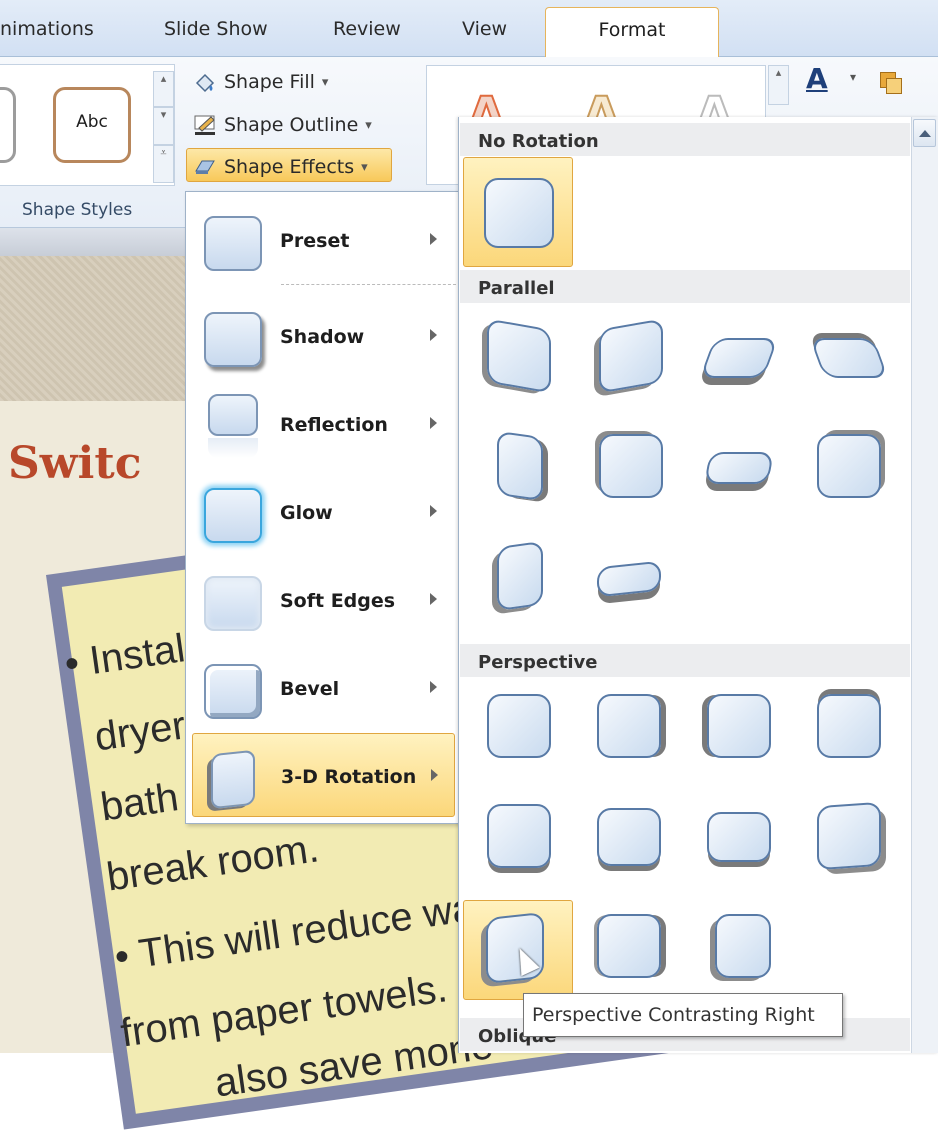  What do you see at coordinates (163, 164) in the screenshot?
I see `gallery-more: ⩡` at bounding box center [163, 164].